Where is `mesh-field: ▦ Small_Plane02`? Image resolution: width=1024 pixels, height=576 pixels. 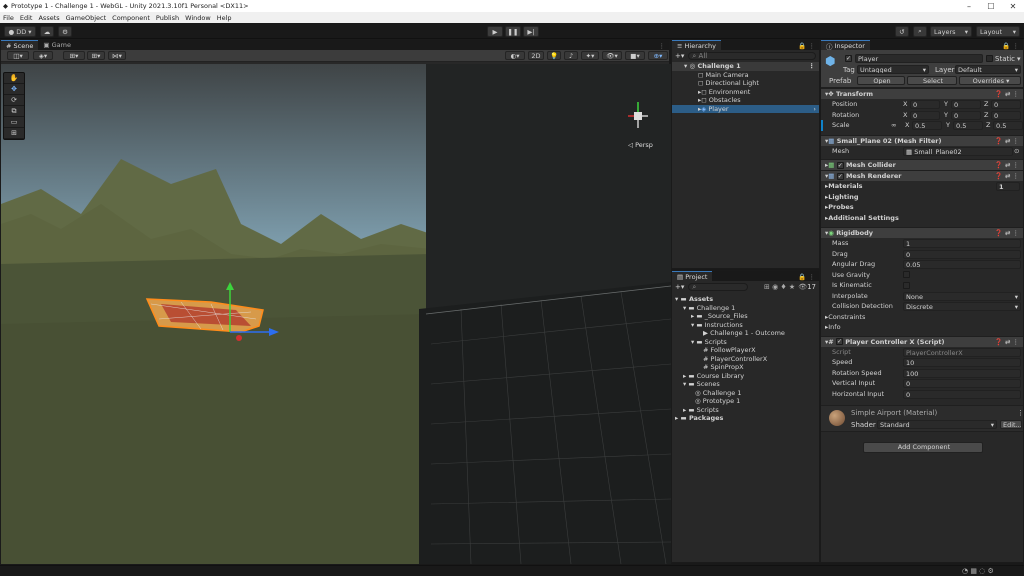
mesh-field: ▦ Small_Plane02 is located at coordinates (958, 151).